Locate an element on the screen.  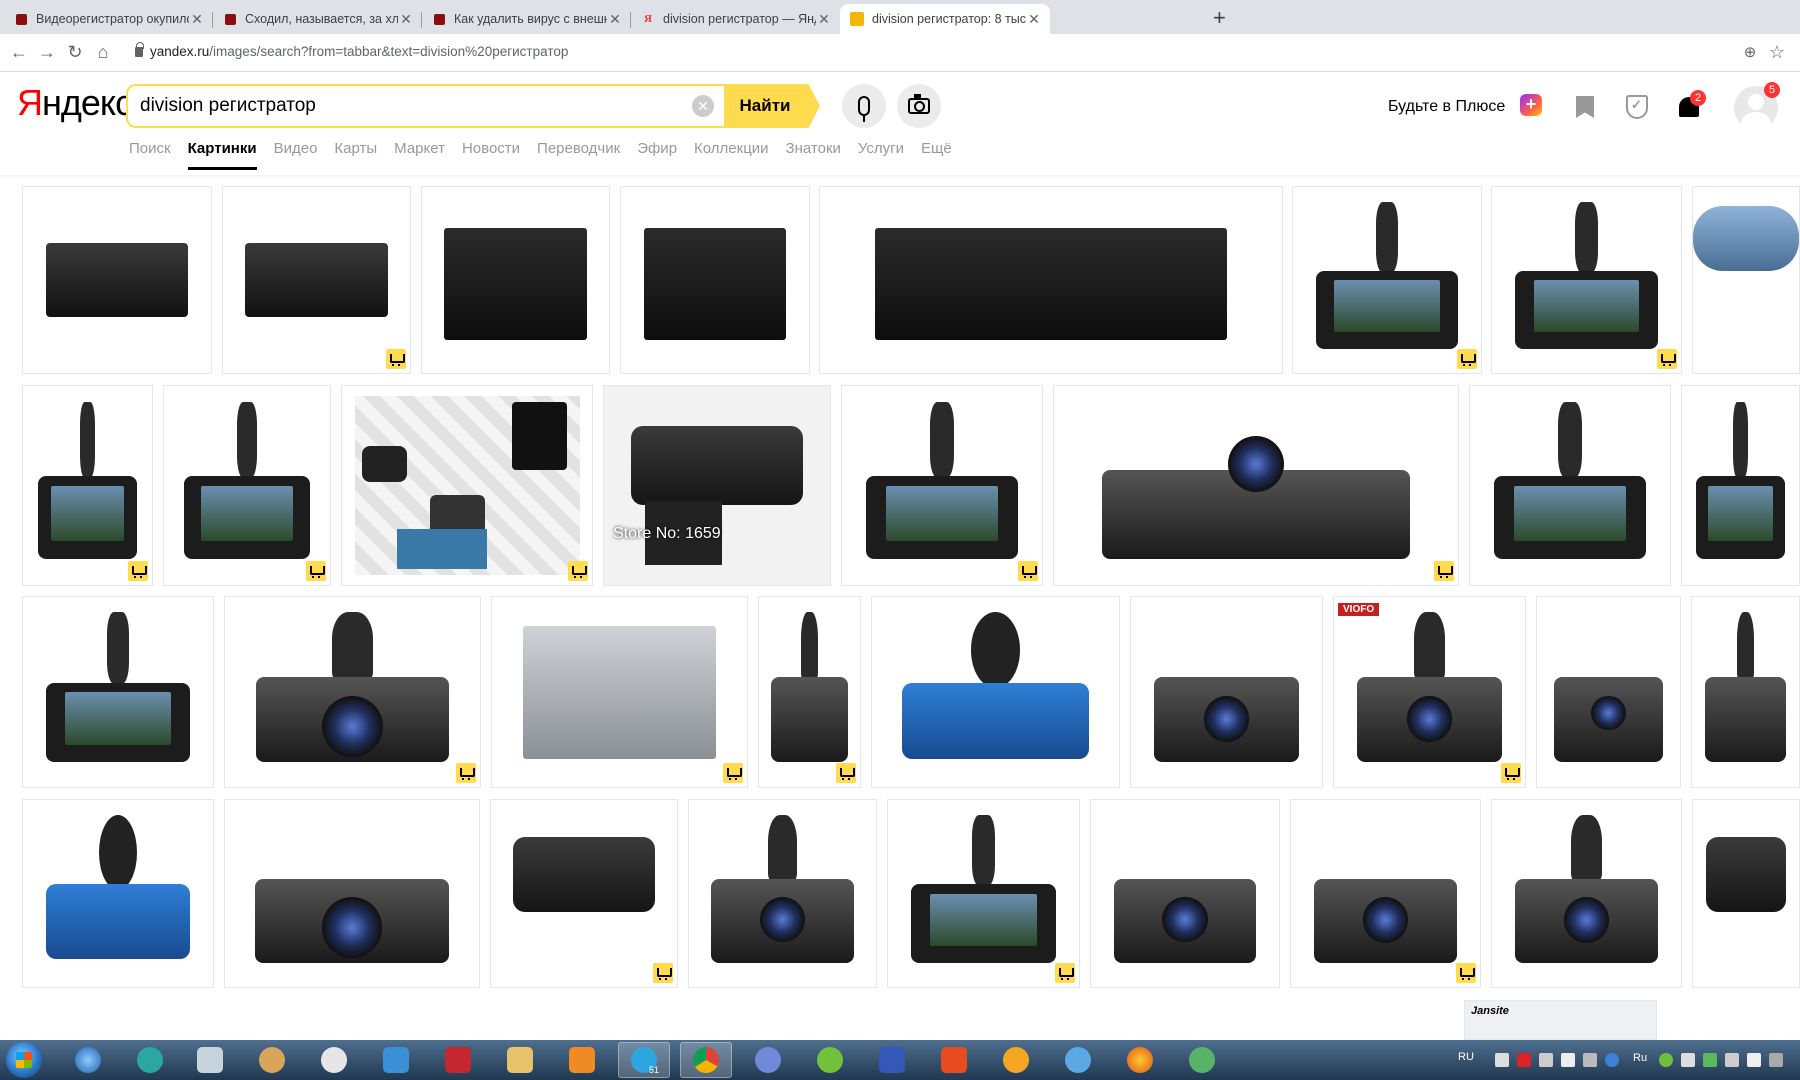
printer-icon is located at coordinates (1502, 1060).